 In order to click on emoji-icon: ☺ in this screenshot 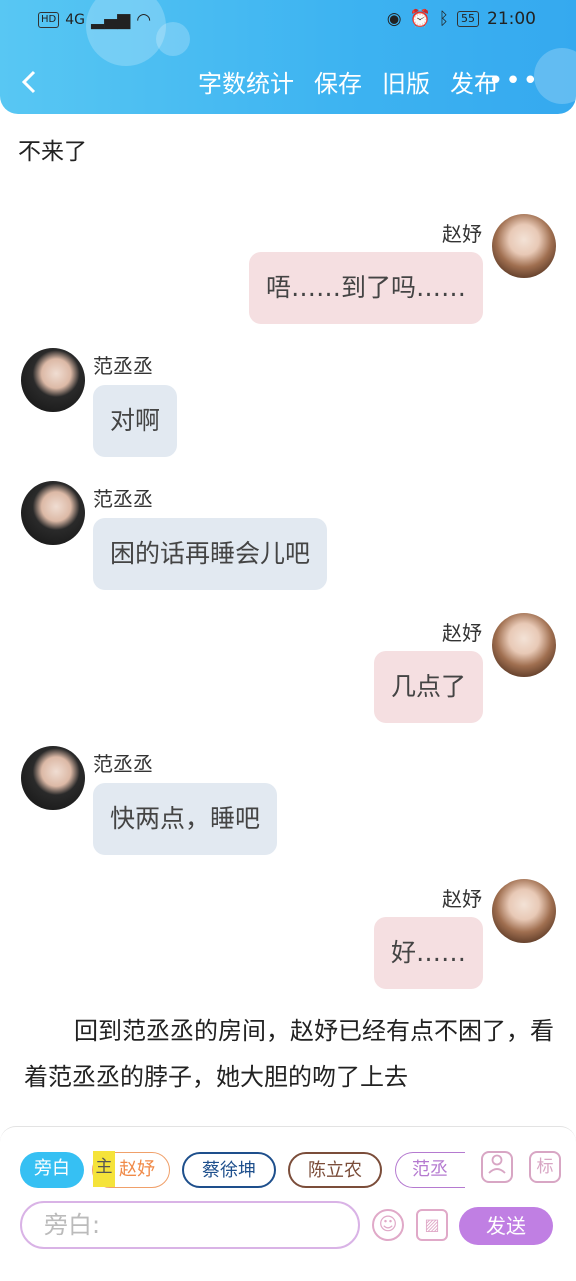, I will do `click(388, 1225)`.